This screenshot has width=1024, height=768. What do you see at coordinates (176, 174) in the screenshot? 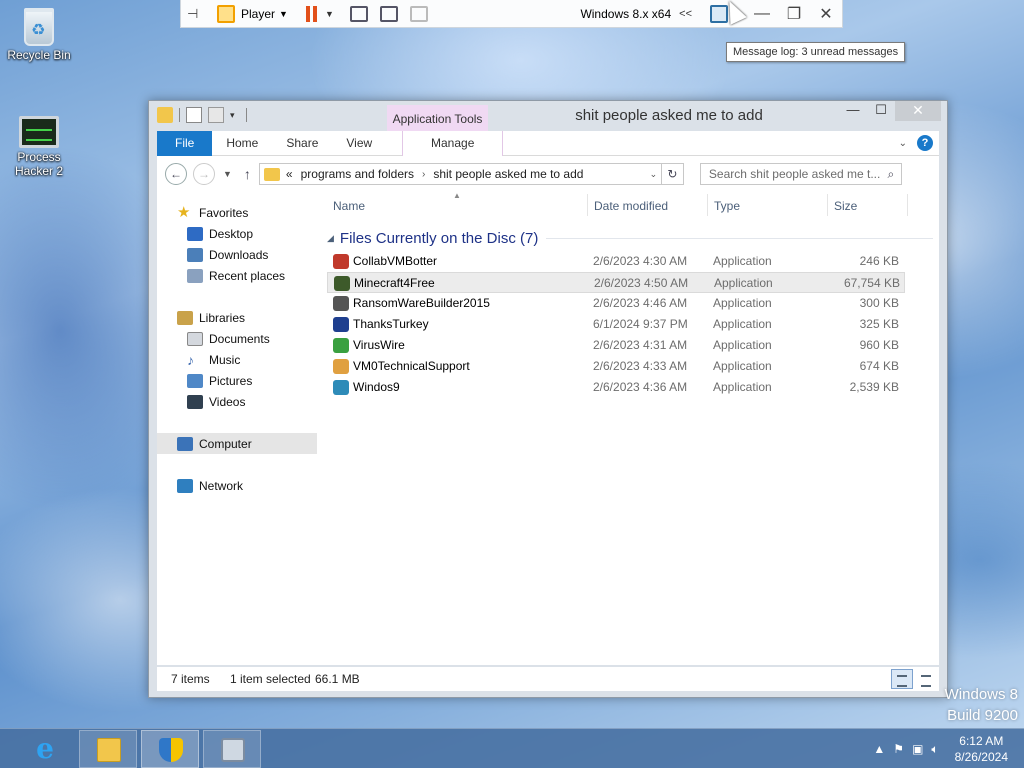
I see `back-button: ←` at bounding box center [176, 174].